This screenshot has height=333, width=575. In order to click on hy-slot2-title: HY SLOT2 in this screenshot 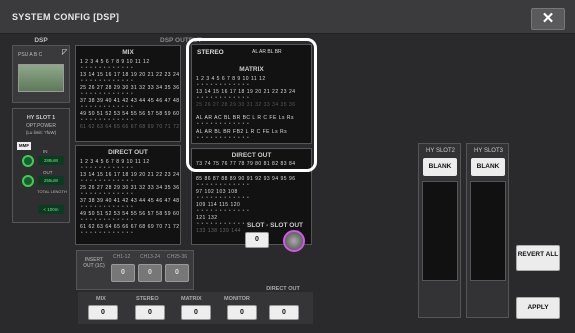, I will do `click(440, 151)`.